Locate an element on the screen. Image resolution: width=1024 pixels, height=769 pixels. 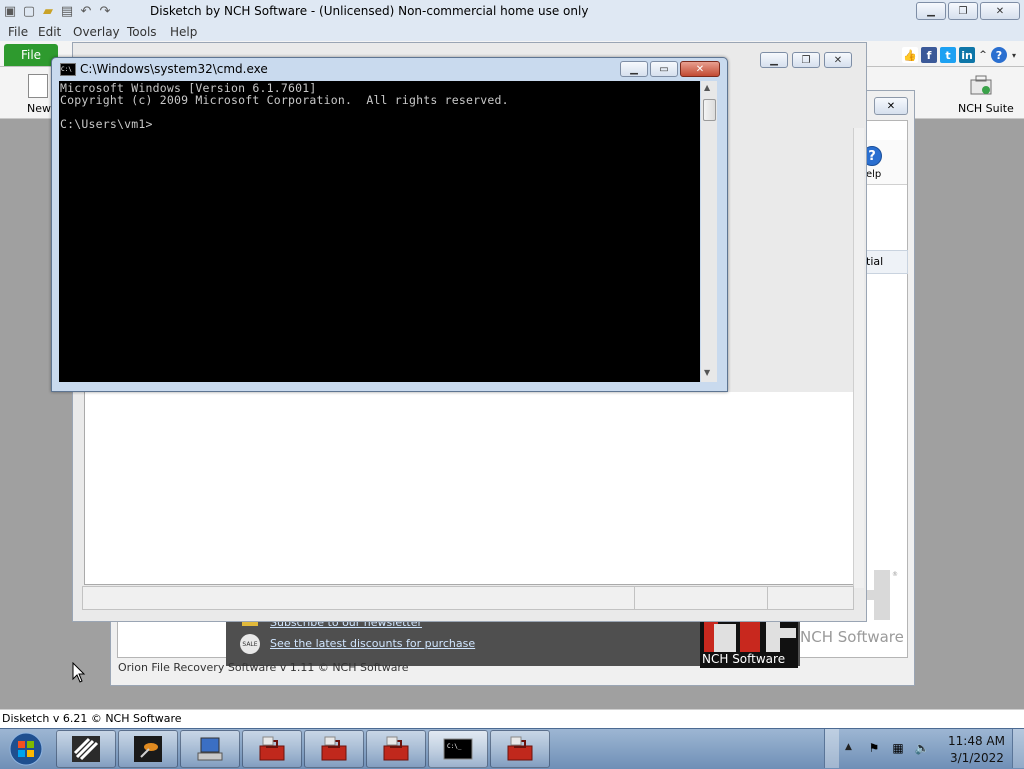
taskbar-telescope is located at coordinates (148, 749).